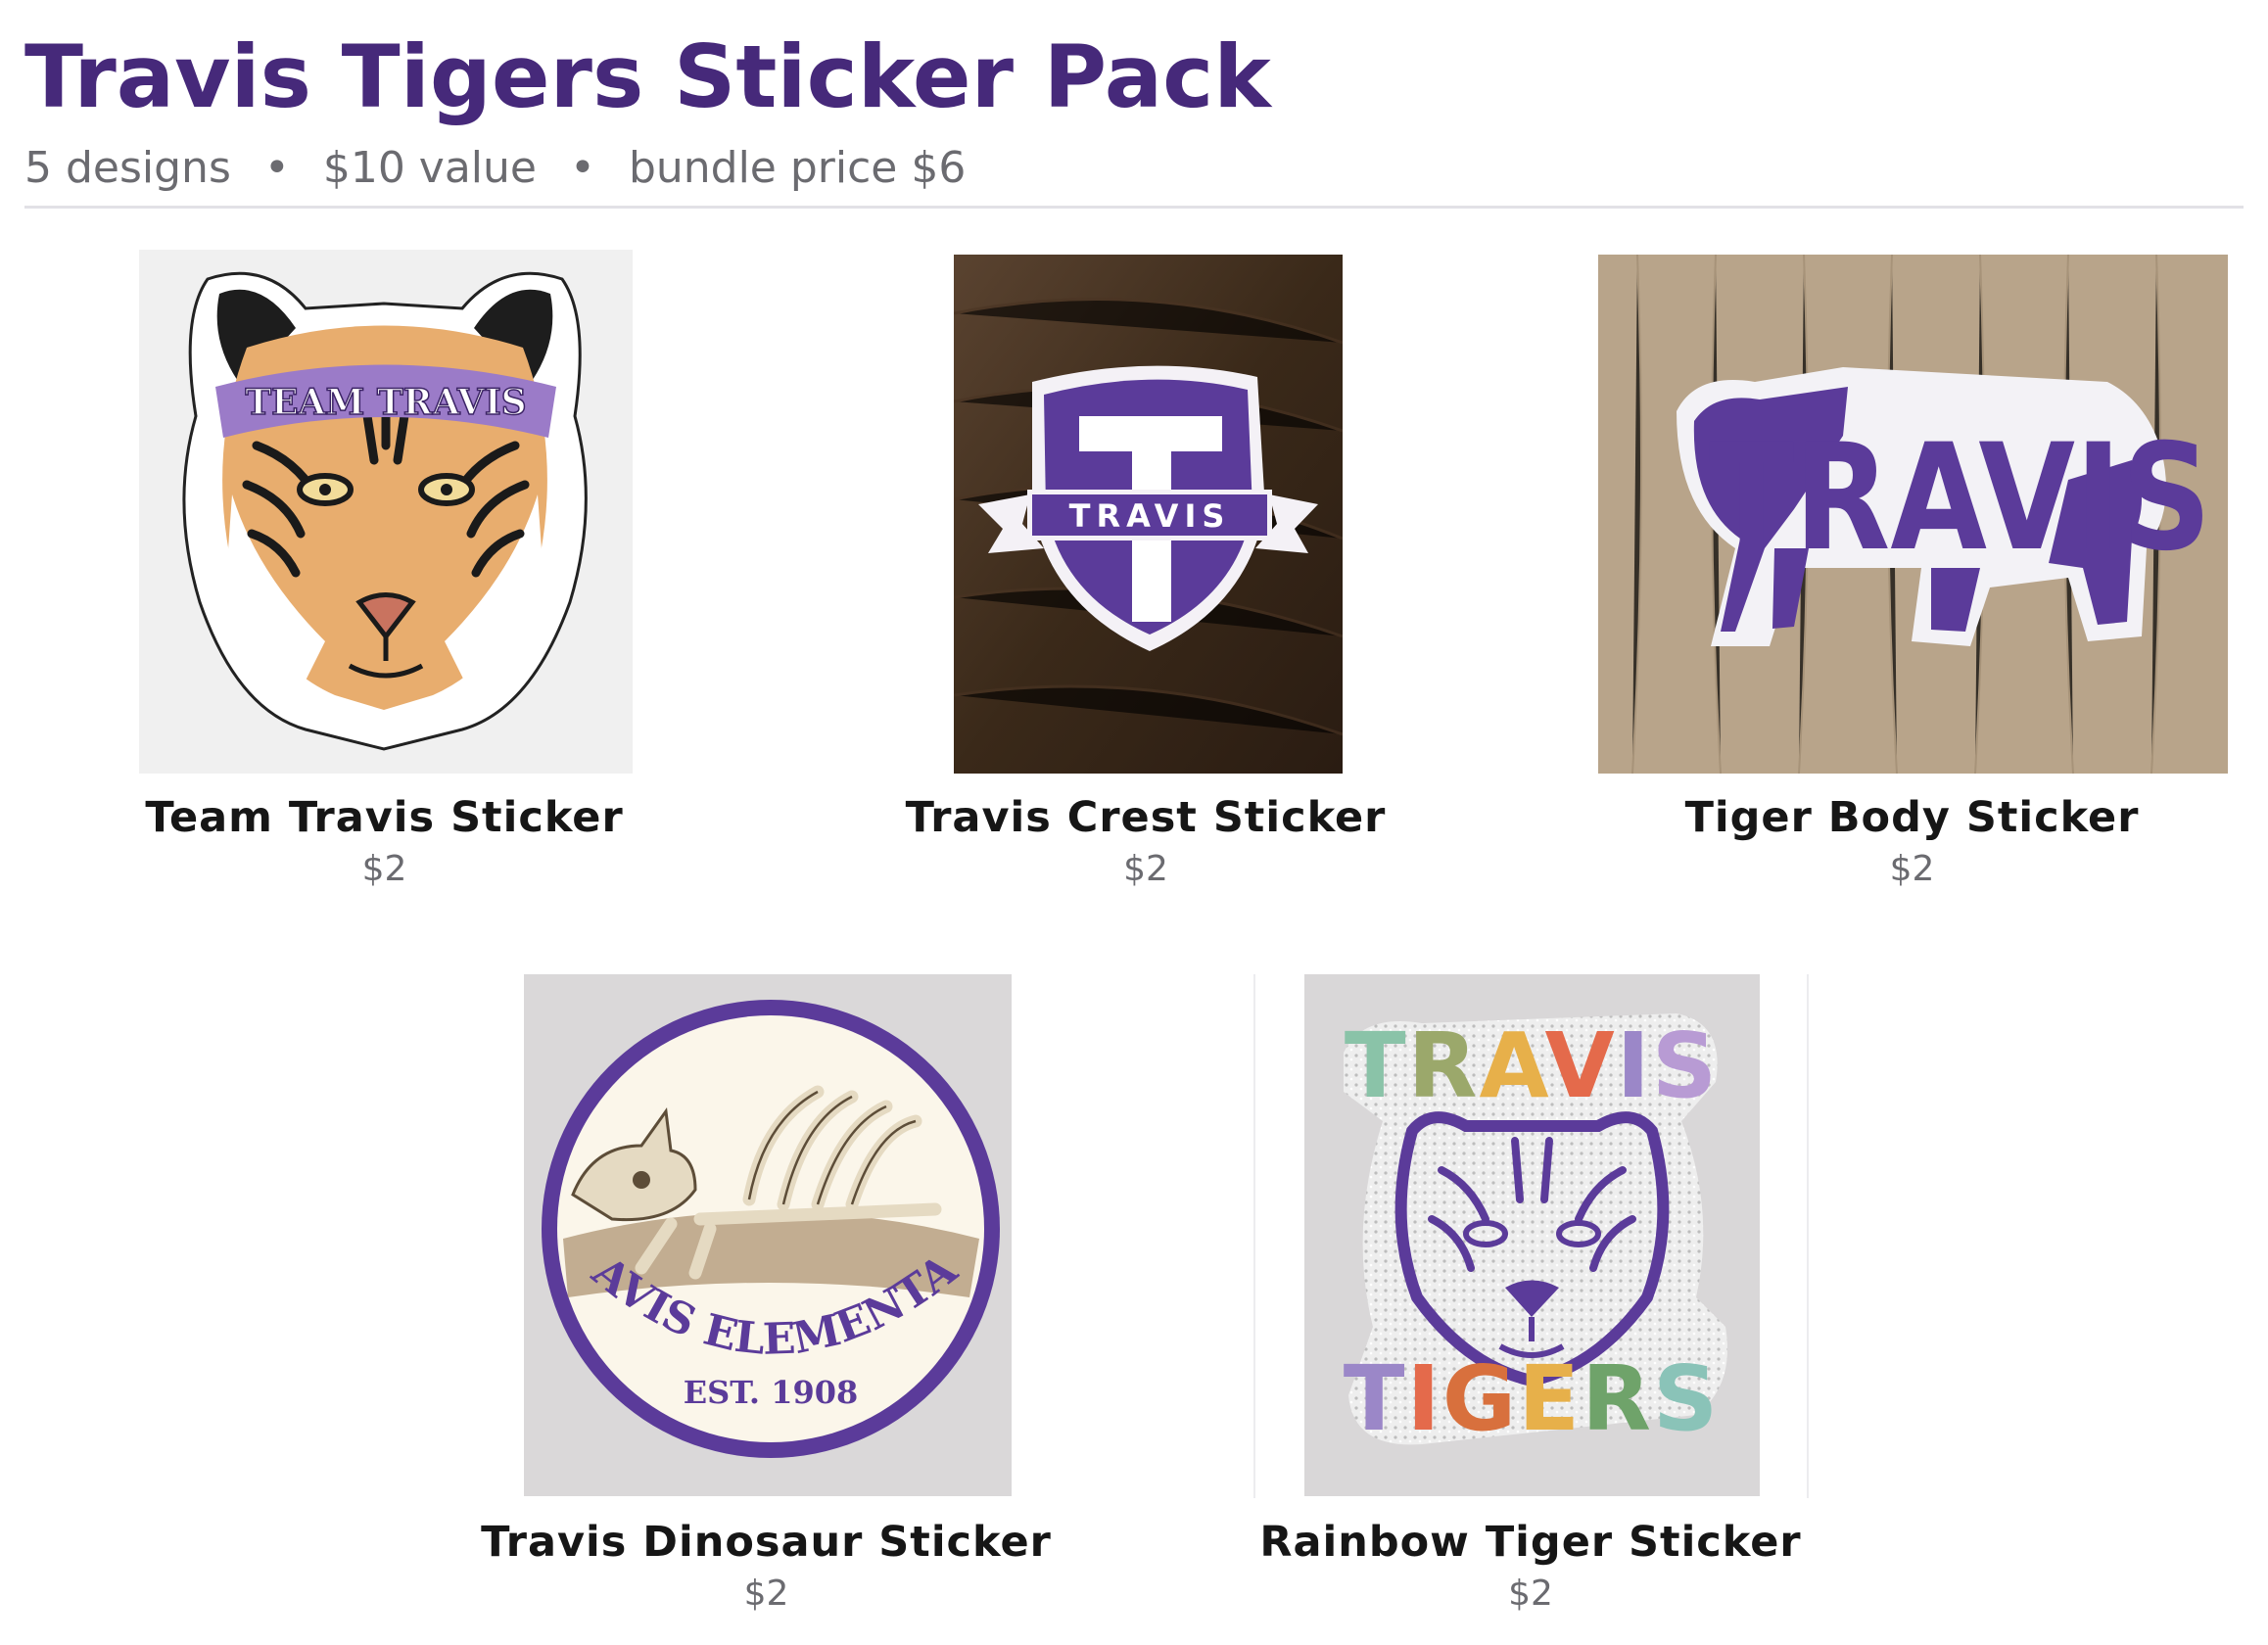  Describe the element at coordinates (647, 76) in the screenshot. I see `page-title: Travis Tigers Sticker Pack` at that location.